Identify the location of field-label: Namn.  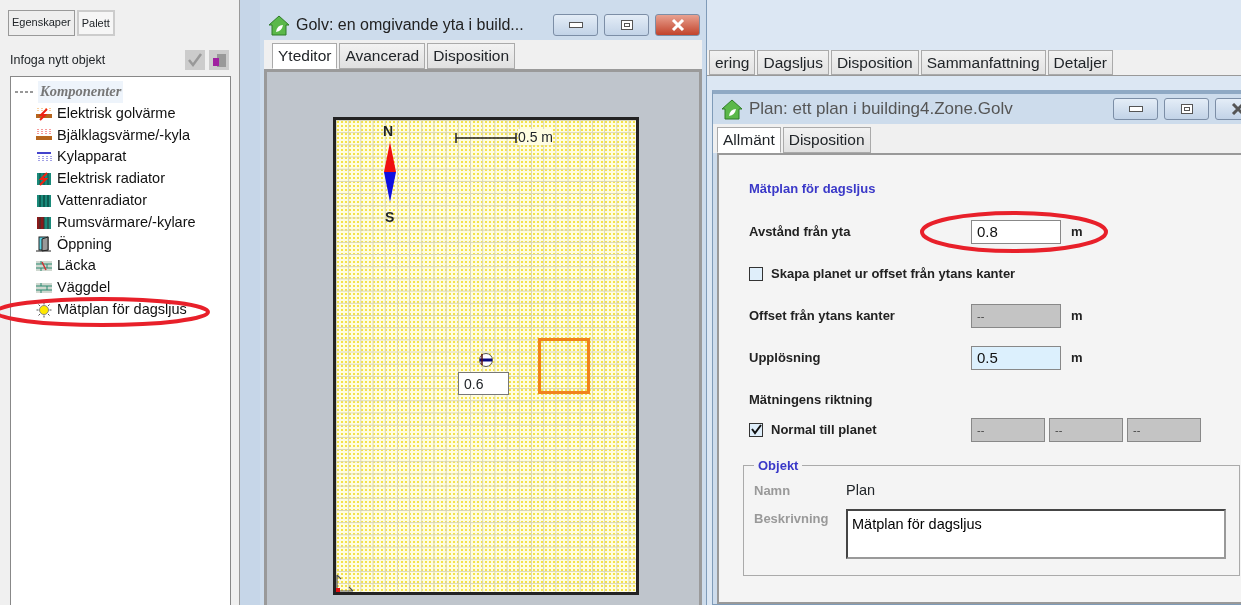
(773, 490).